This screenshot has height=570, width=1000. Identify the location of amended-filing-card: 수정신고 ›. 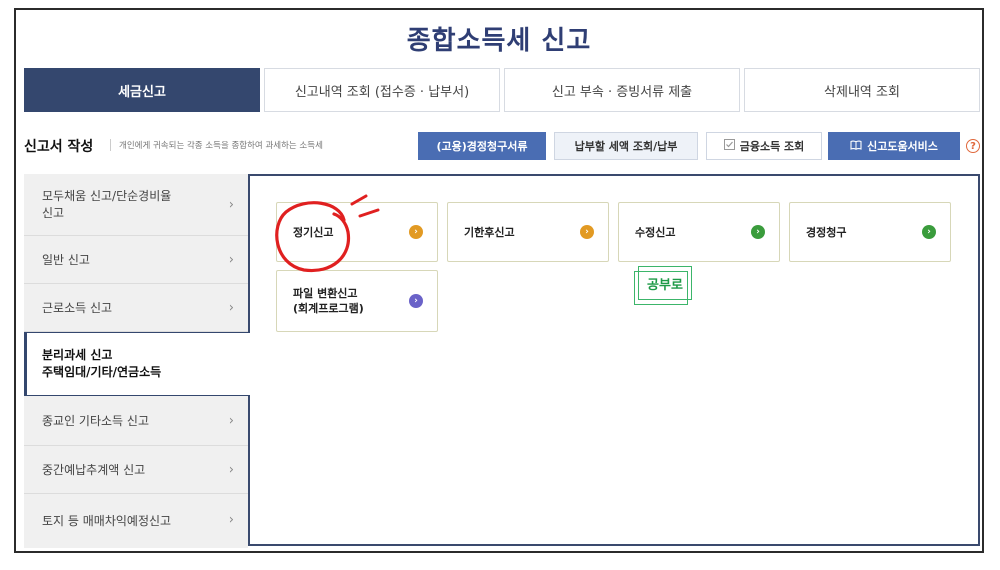
(699, 232).